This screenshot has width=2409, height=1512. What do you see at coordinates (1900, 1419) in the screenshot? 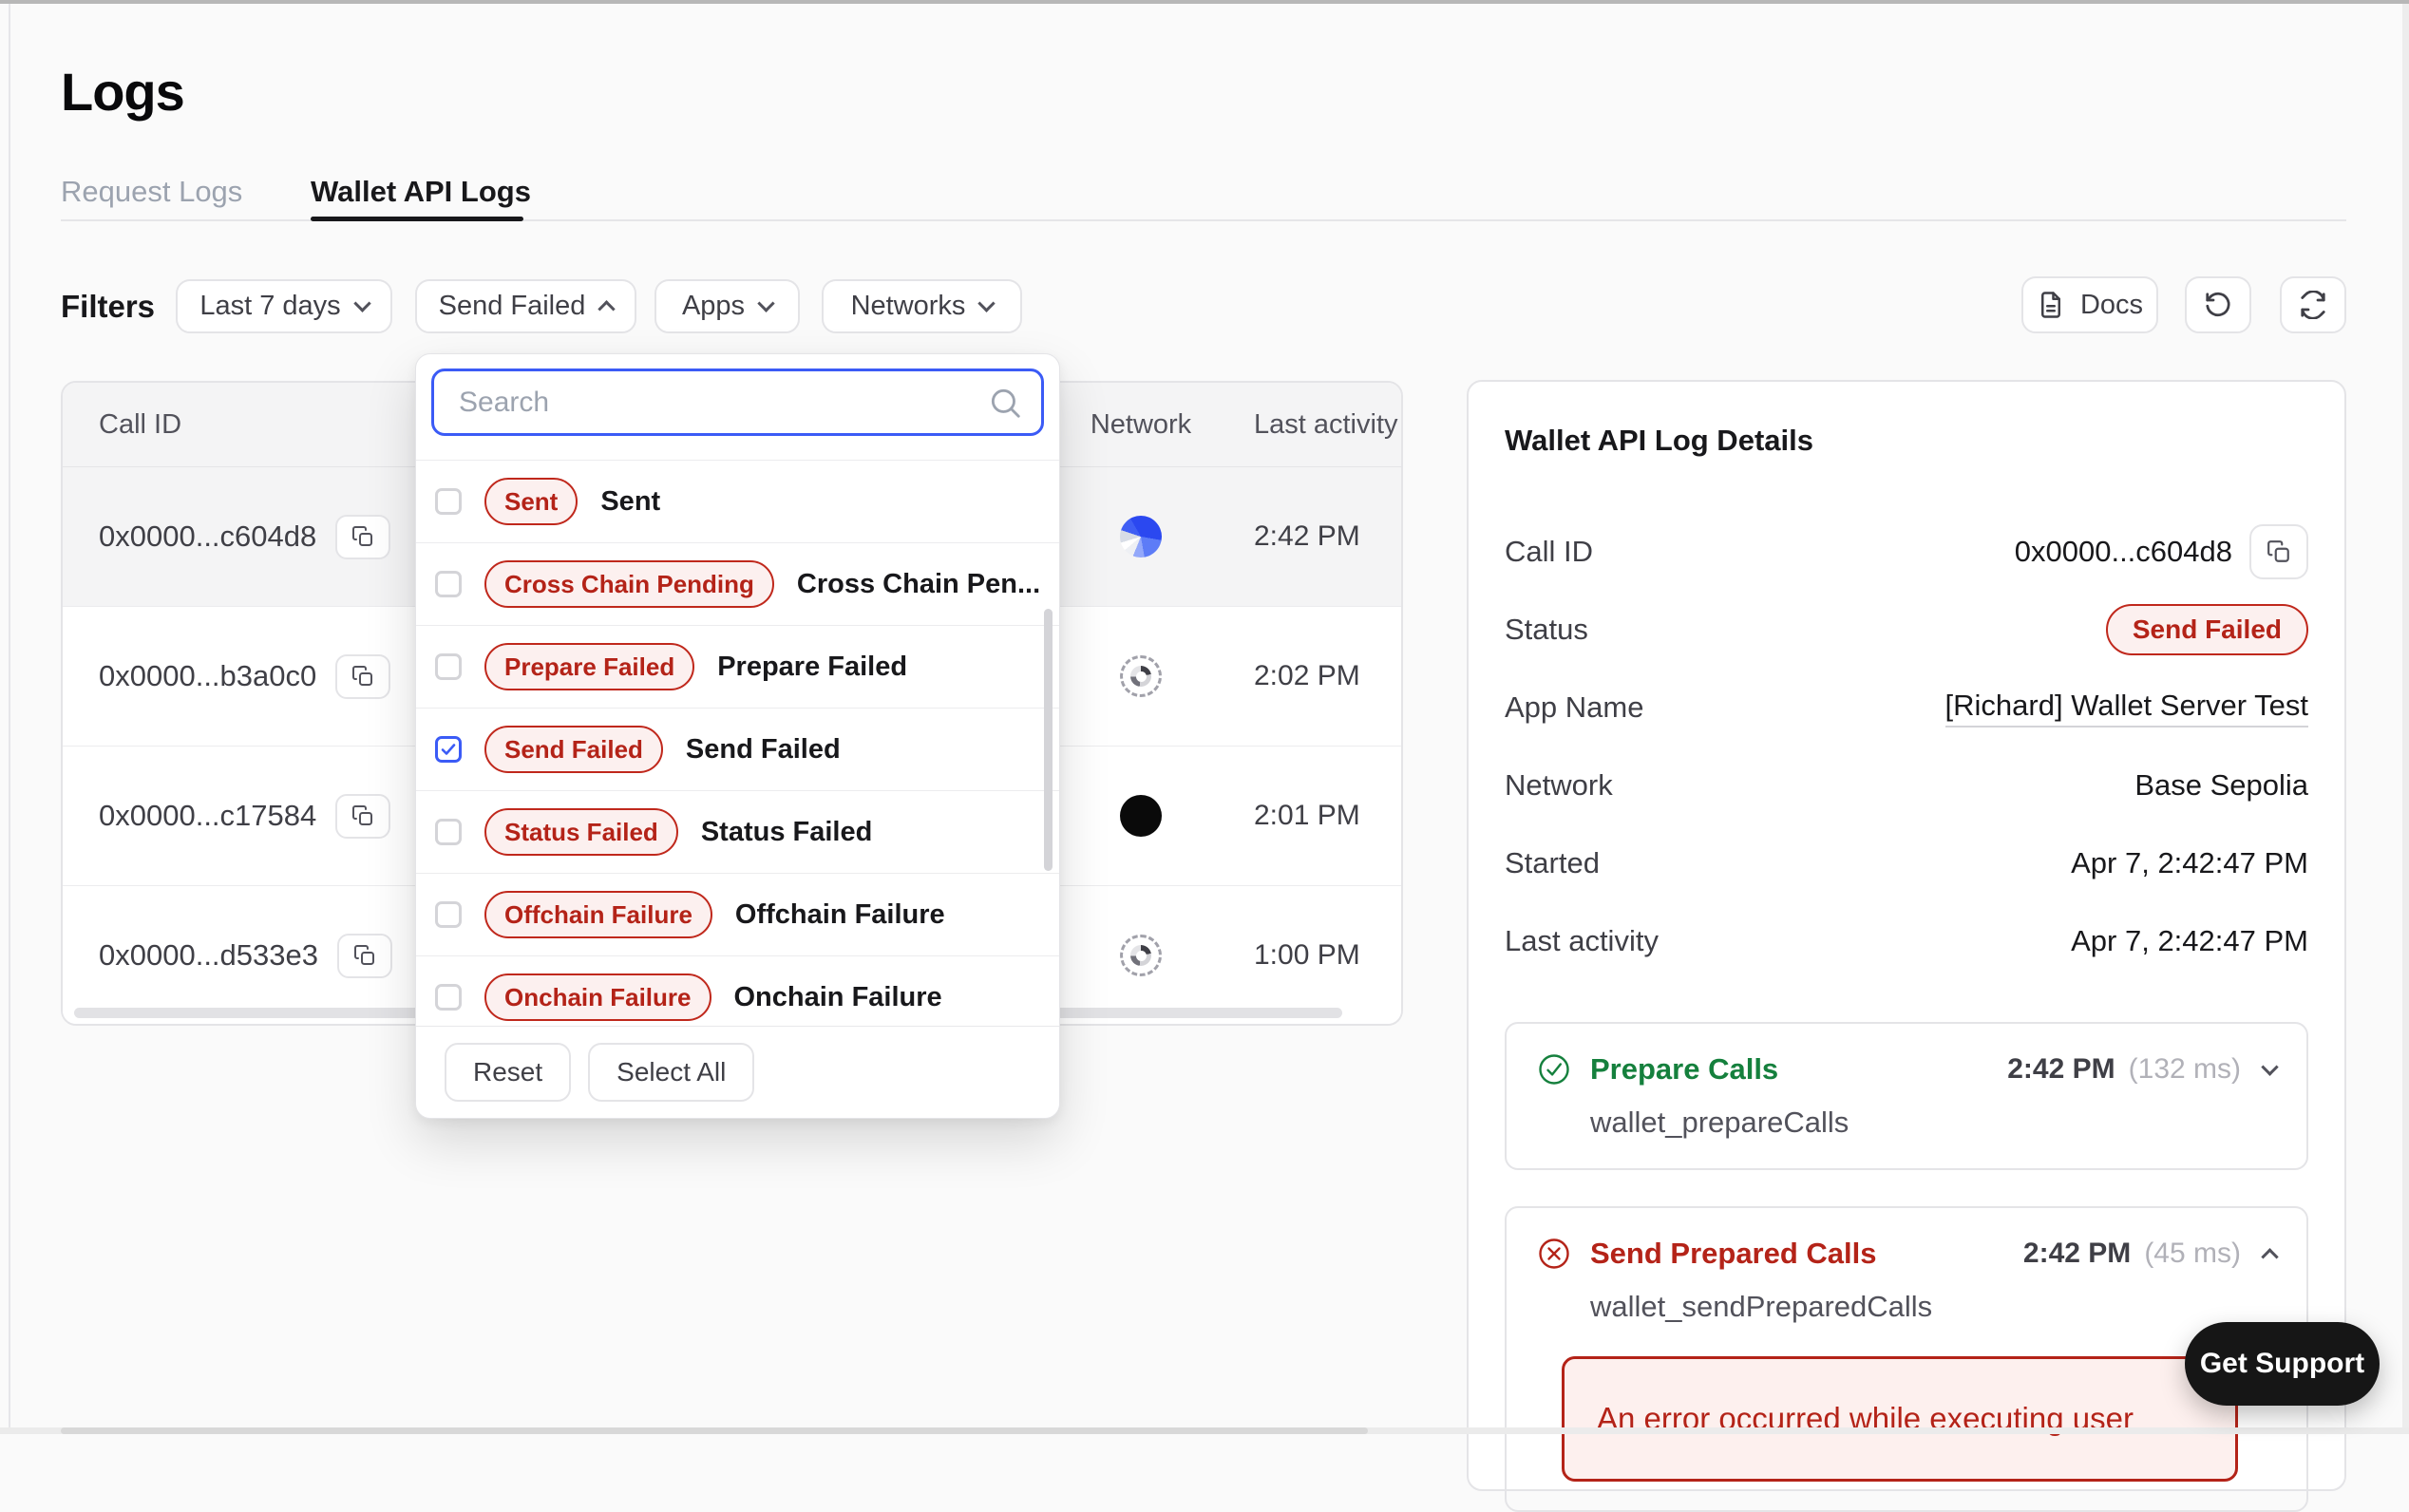
I see `error-message-box: An error occurred while executing user` at bounding box center [1900, 1419].